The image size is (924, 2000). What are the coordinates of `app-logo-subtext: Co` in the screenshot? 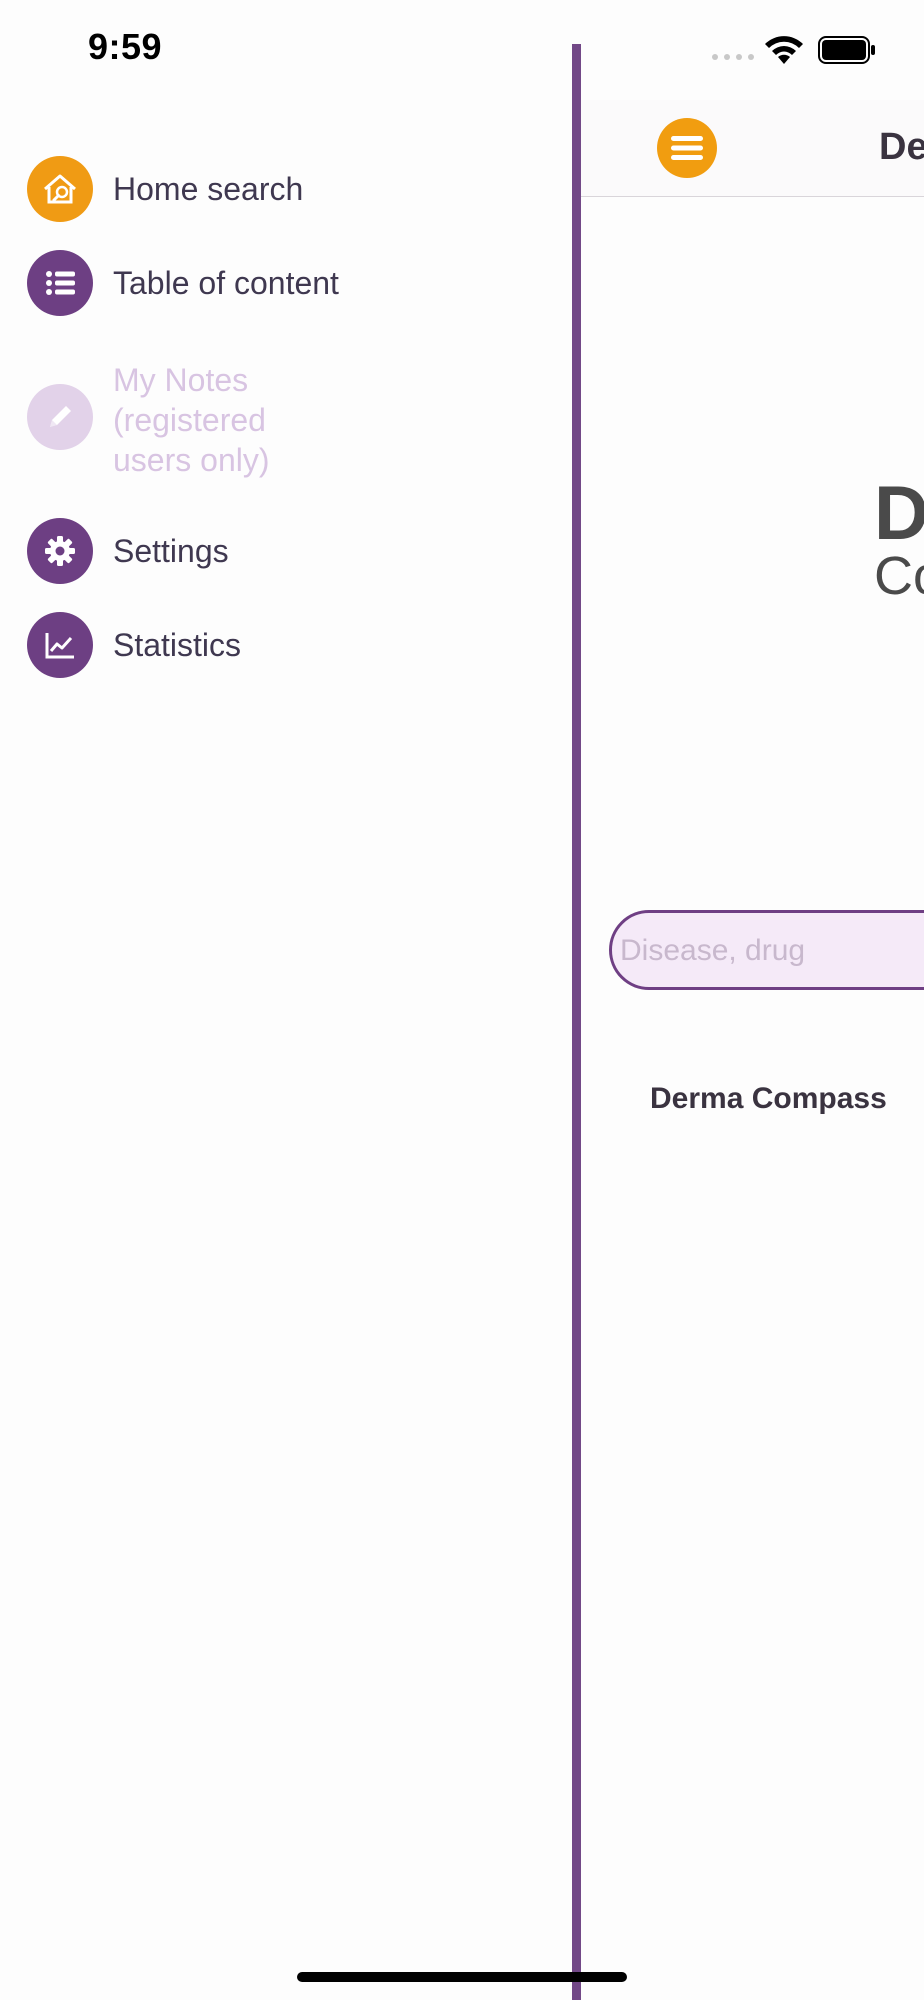 It's located at (899, 576).